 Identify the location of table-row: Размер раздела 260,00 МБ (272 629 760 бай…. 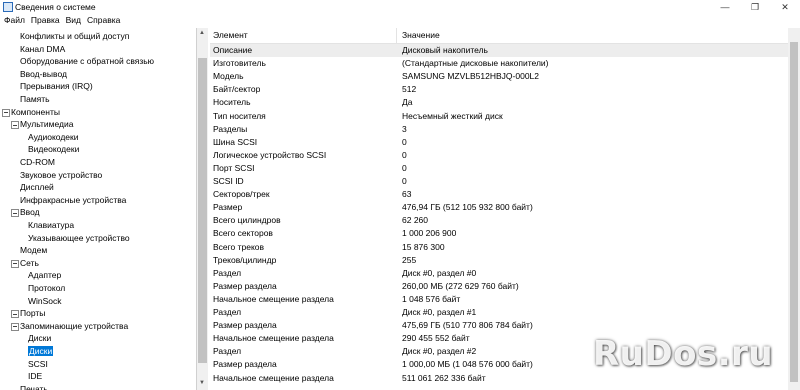
(499, 286).